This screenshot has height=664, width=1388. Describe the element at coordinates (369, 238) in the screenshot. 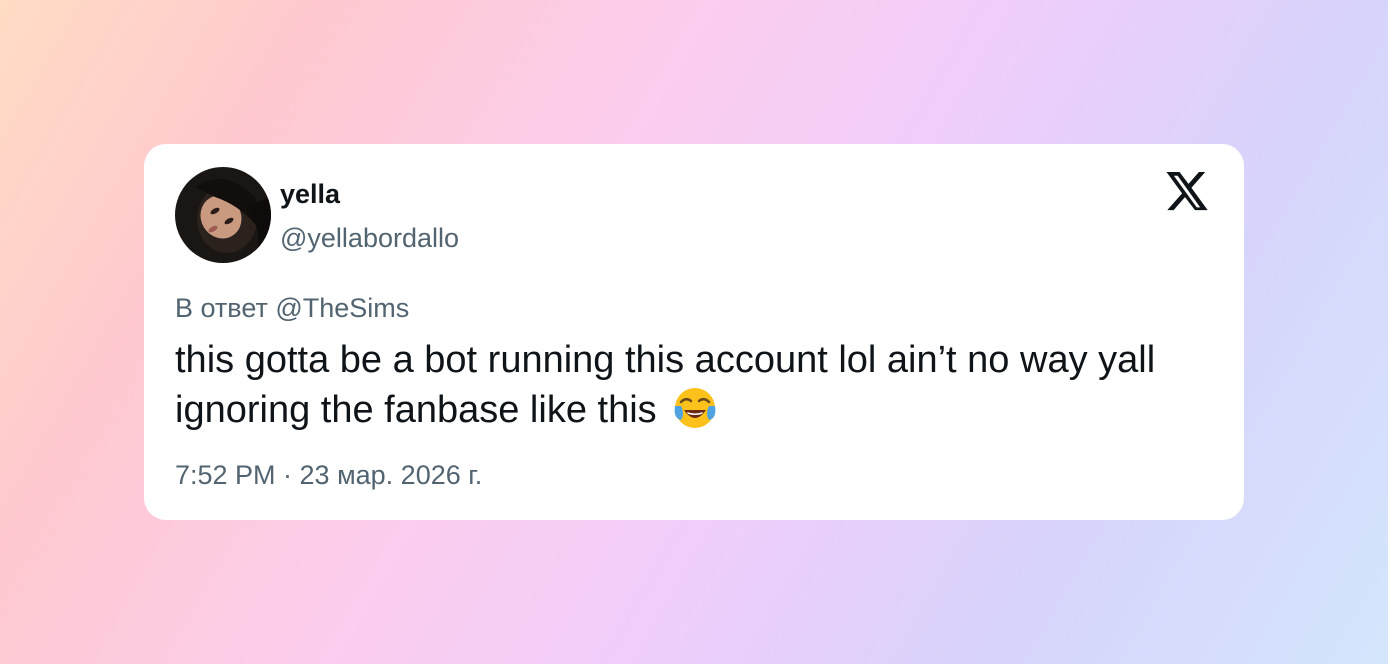

I see `user-handle: @yellabordallo` at that location.